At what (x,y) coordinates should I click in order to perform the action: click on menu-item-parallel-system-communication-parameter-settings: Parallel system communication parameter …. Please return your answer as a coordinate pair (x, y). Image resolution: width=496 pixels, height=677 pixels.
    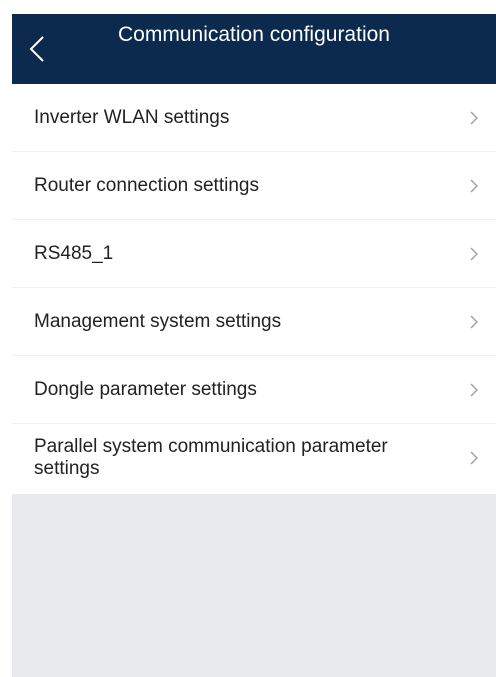
    Looking at the image, I should click on (254, 458).